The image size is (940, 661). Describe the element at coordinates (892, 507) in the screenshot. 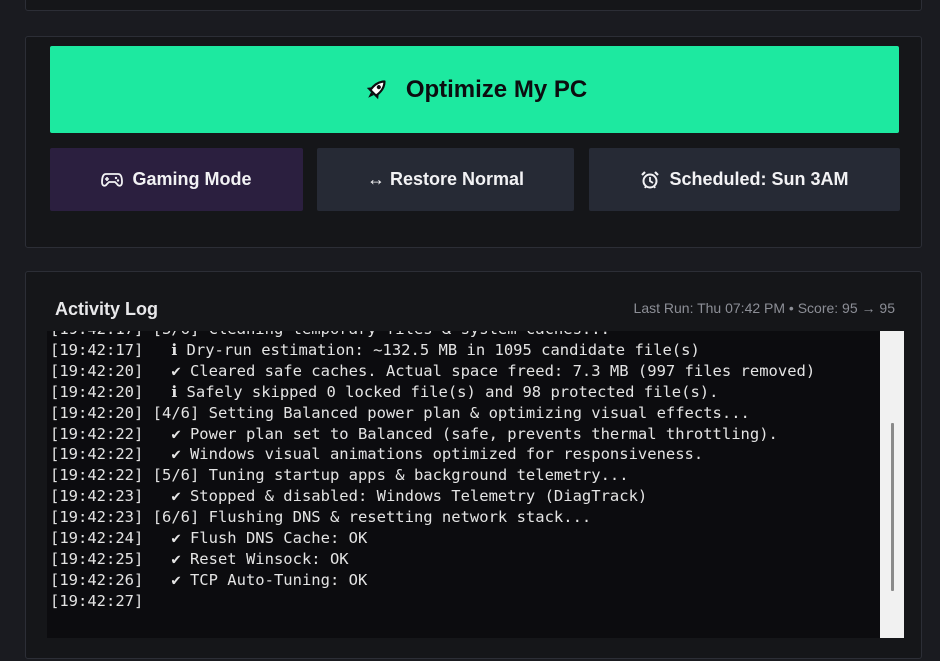

I see `log-scroll-thumb` at that location.